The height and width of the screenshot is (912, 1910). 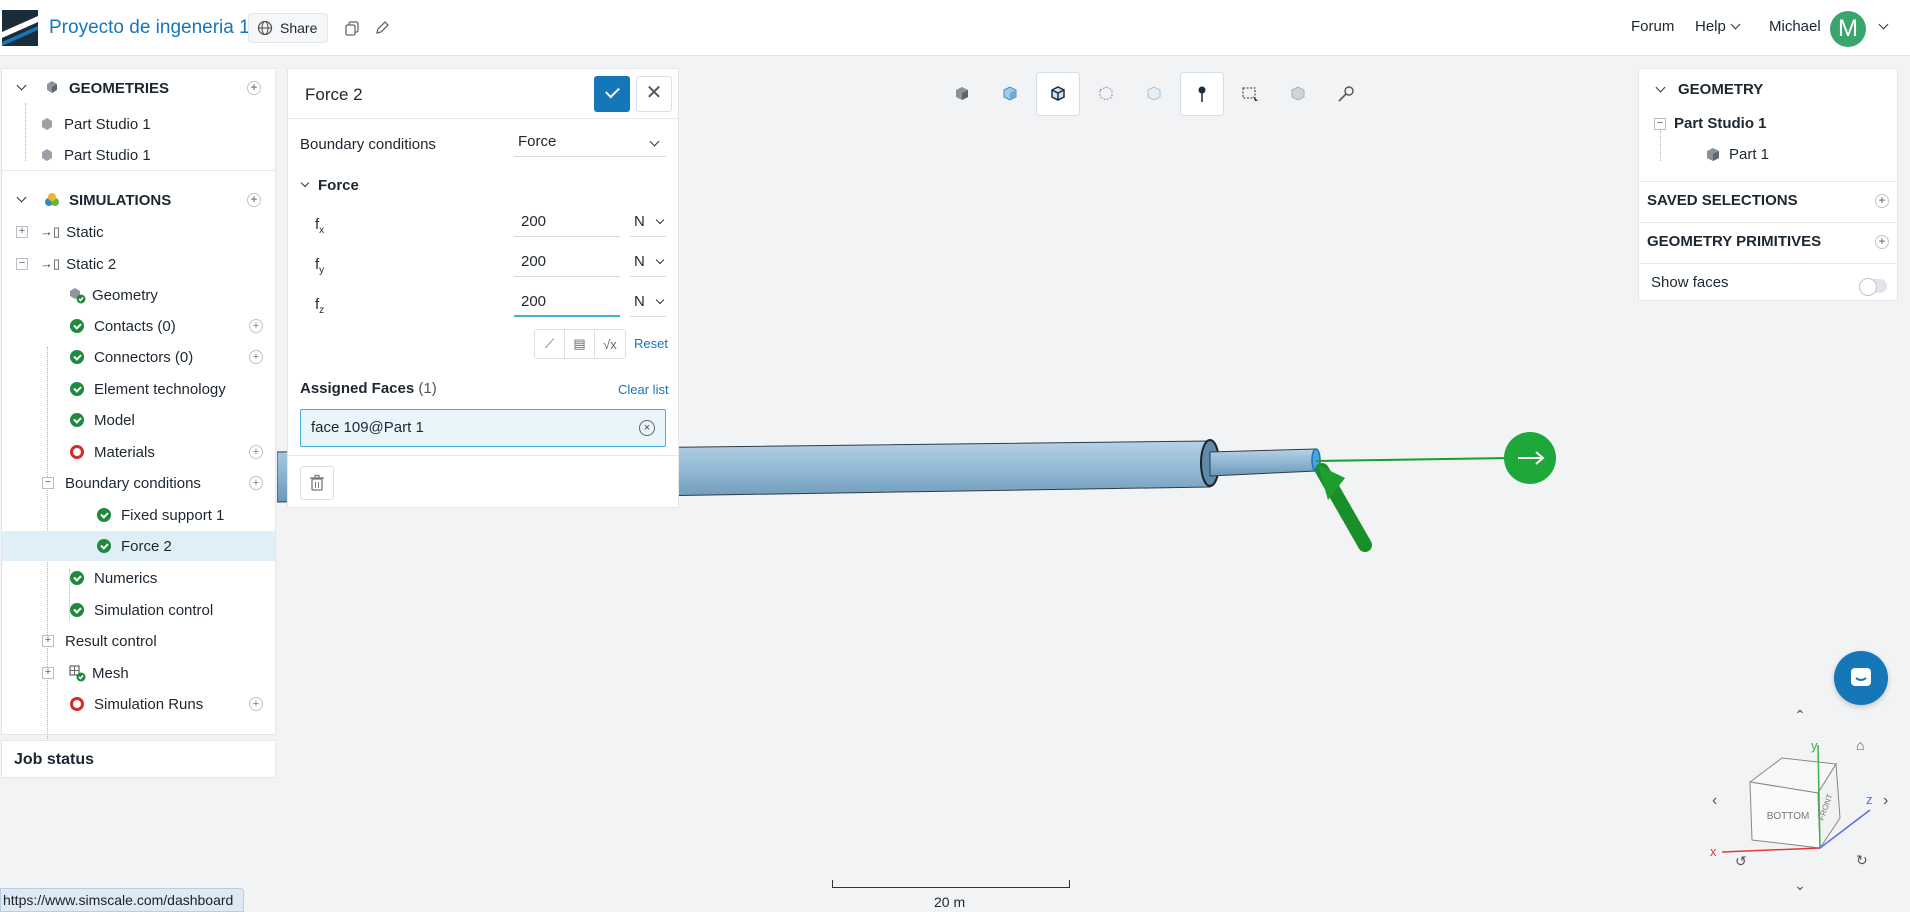 I want to click on add-connector-button: +, so click(x=256, y=357).